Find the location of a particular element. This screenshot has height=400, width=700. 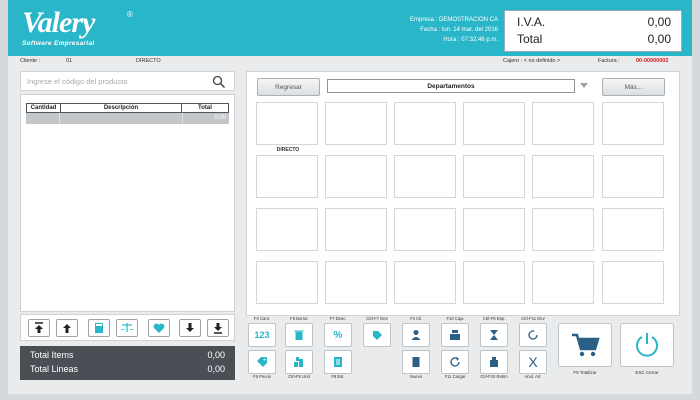

price-button is located at coordinates (262, 362).